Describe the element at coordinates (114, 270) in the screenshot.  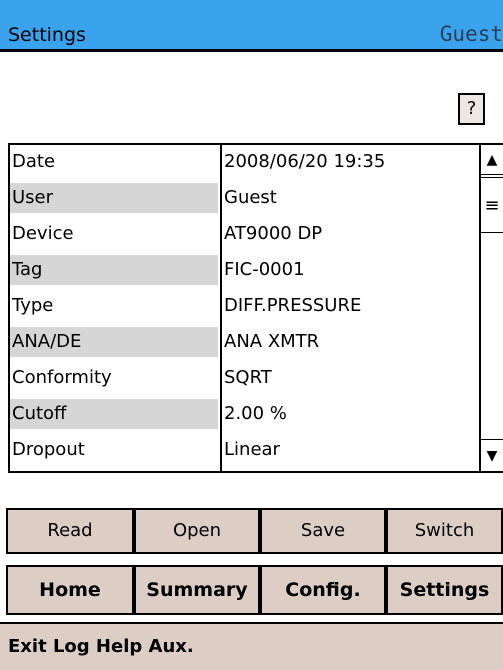
I see `row-label: Tag` at that location.